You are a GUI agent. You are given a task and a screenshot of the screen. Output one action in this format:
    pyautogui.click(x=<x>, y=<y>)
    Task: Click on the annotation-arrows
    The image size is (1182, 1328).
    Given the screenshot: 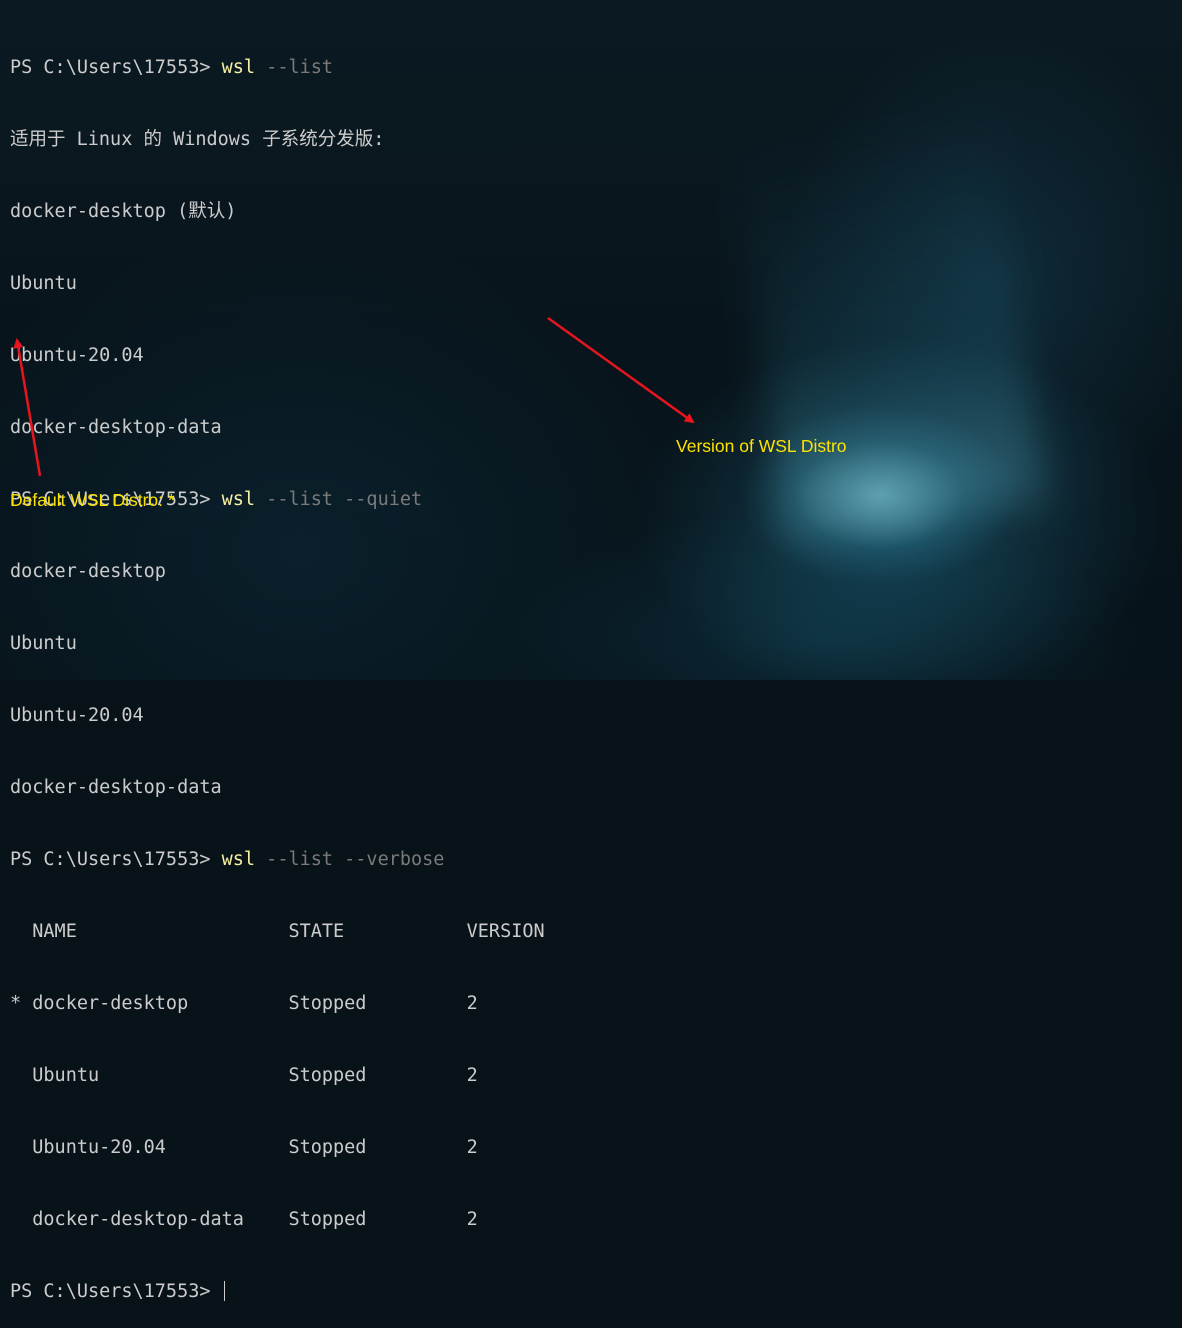 What is the action you would take?
    pyautogui.click(x=354, y=396)
    